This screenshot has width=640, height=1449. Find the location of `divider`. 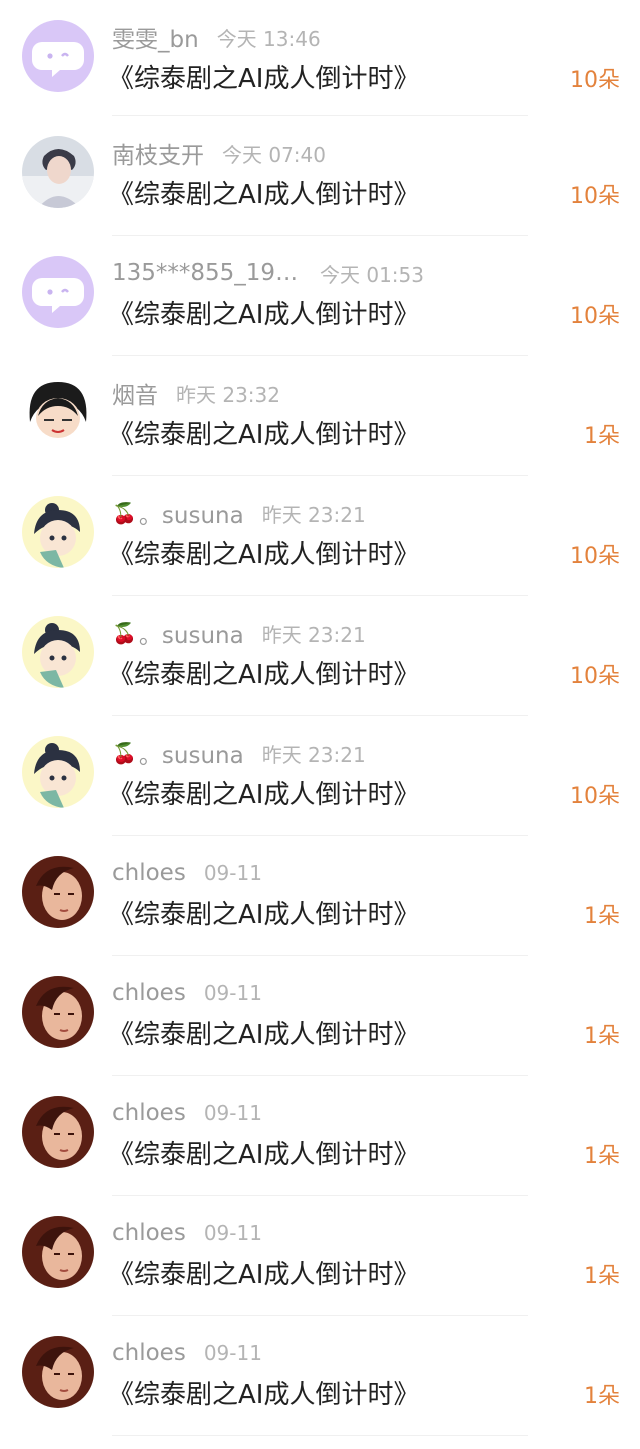

divider is located at coordinates (320, 1435).